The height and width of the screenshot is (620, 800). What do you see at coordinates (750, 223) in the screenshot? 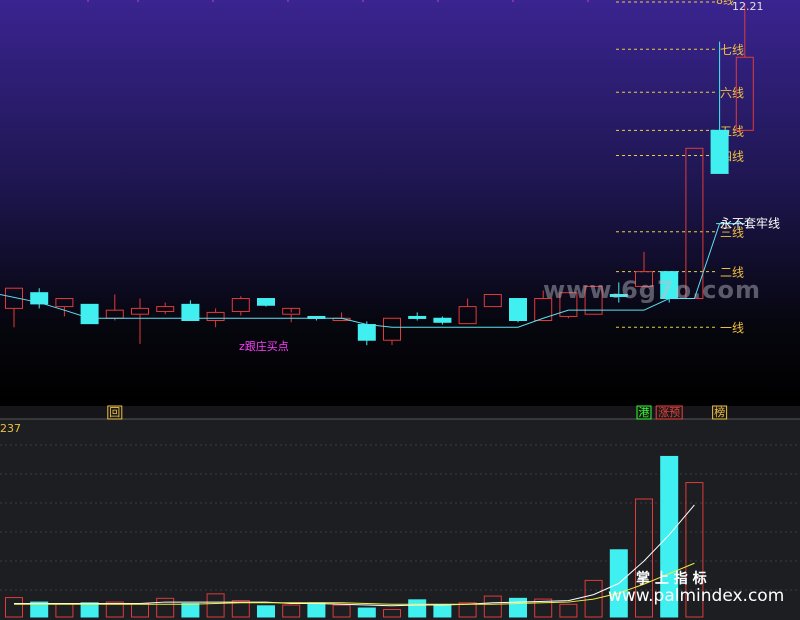
I see `line-series-label: 永不套牢线` at bounding box center [750, 223].